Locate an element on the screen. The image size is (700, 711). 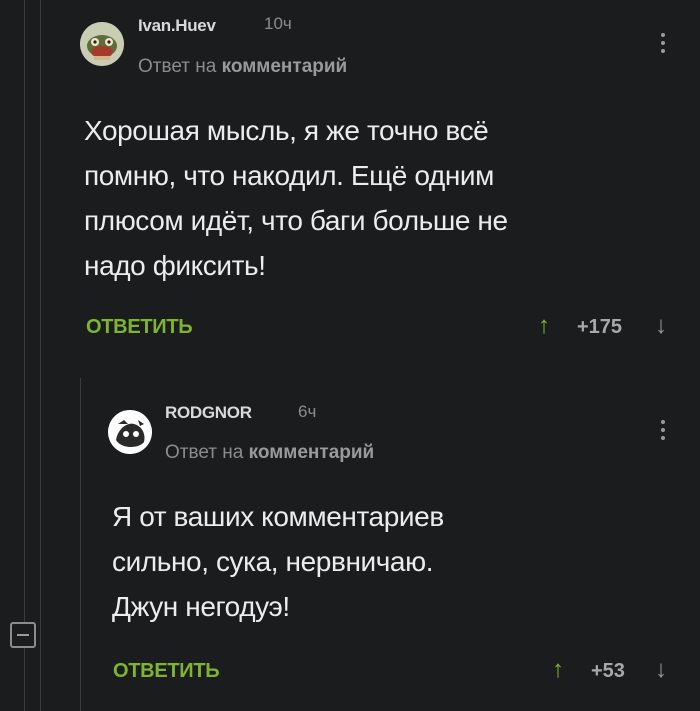
comment-time: 10ч is located at coordinates (278, 23).